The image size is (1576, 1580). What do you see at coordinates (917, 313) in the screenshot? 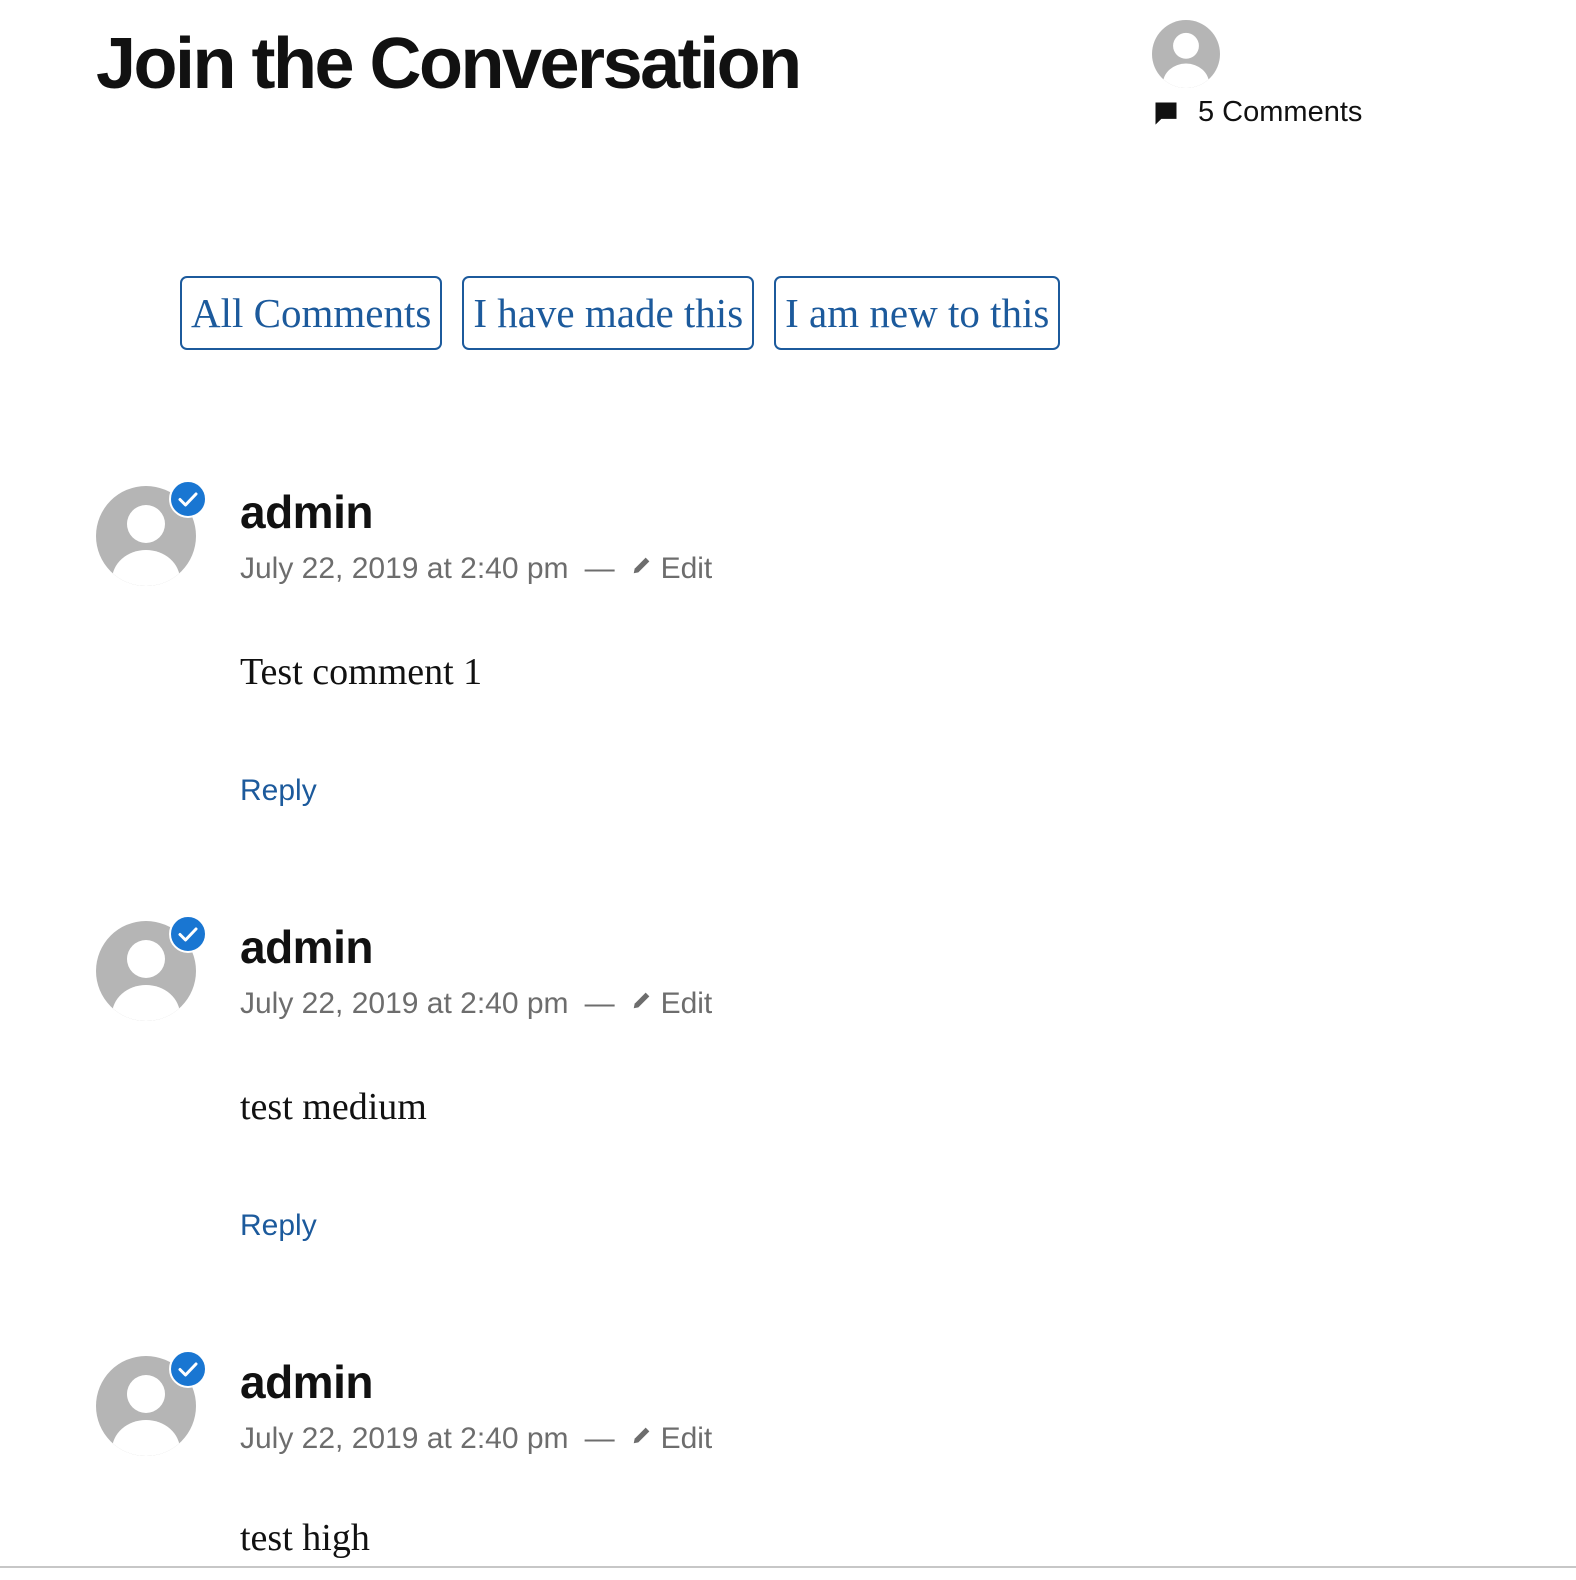
I see `filter-new-to-this-button: I am new to this` at bounding box center [917, 313].